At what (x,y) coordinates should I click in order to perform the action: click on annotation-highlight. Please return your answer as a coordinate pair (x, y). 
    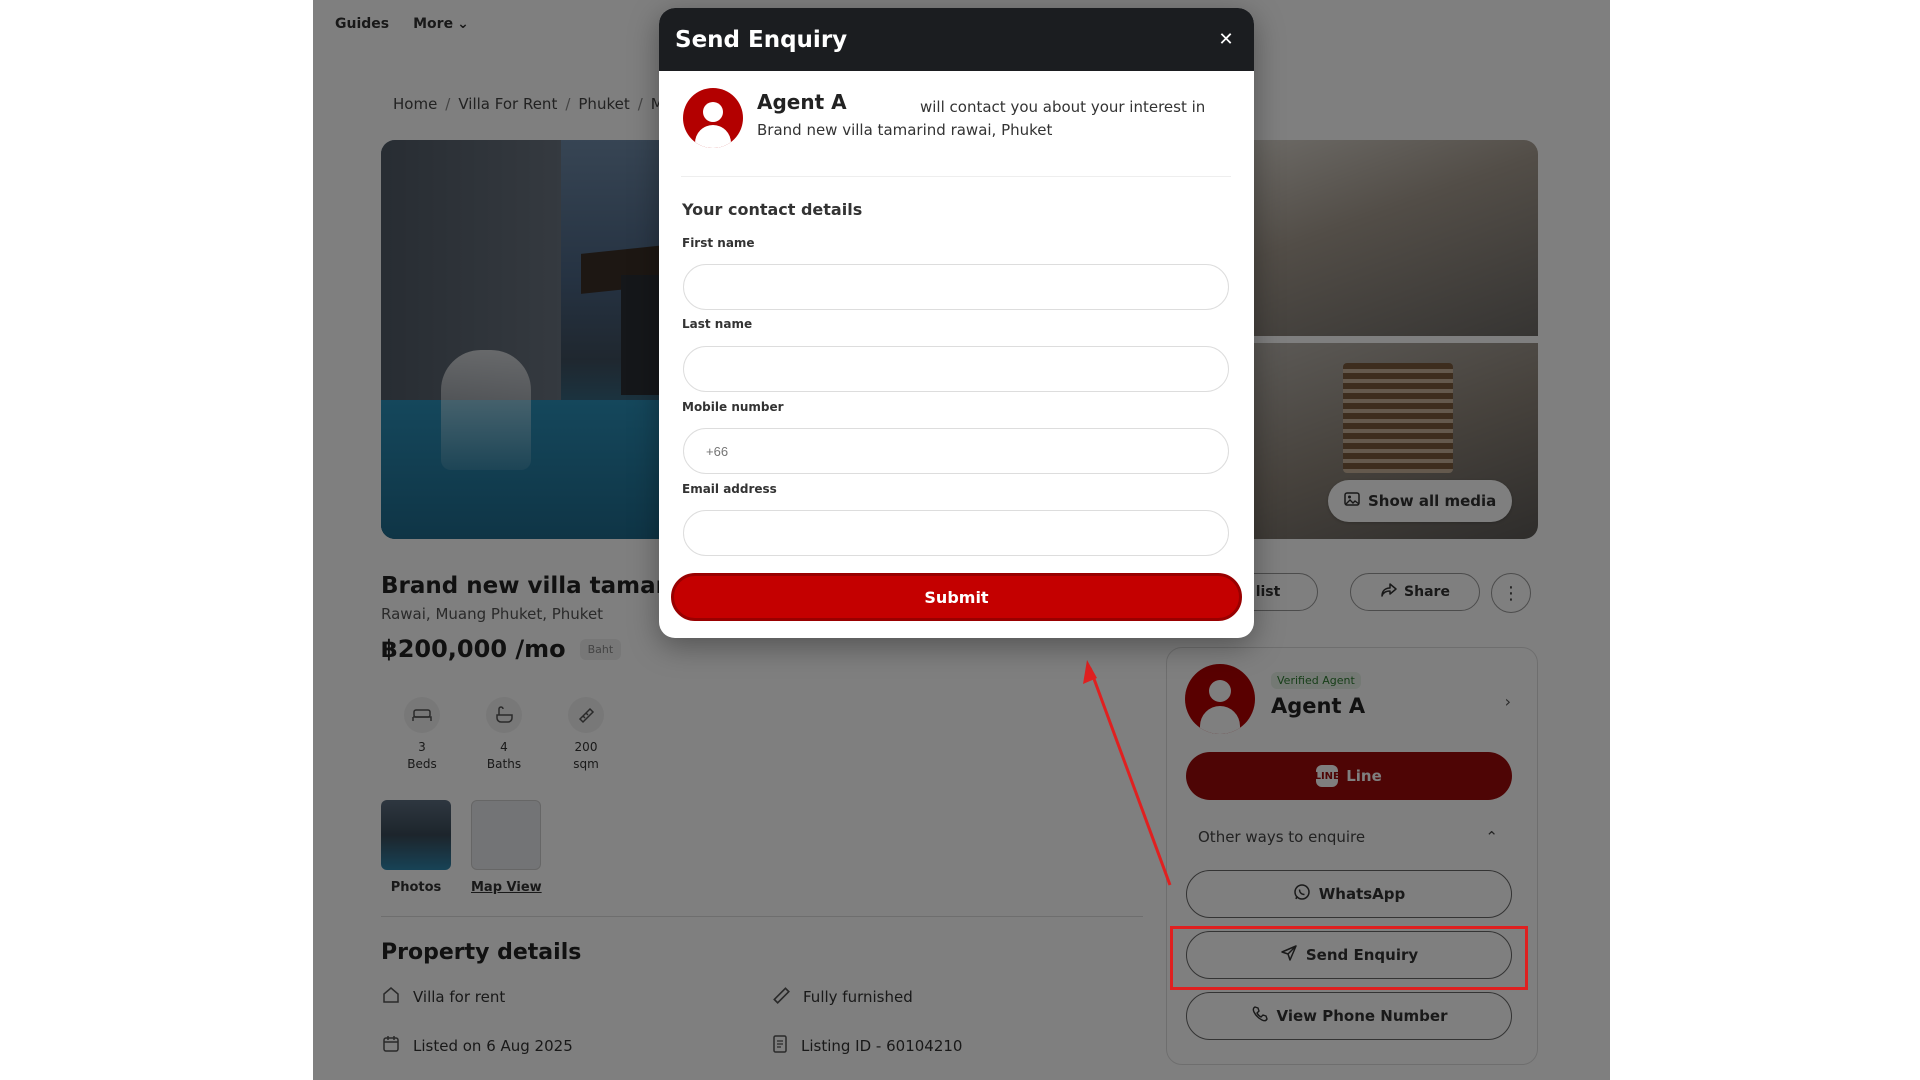
    Looking at the image, I should click on (1349, 958).